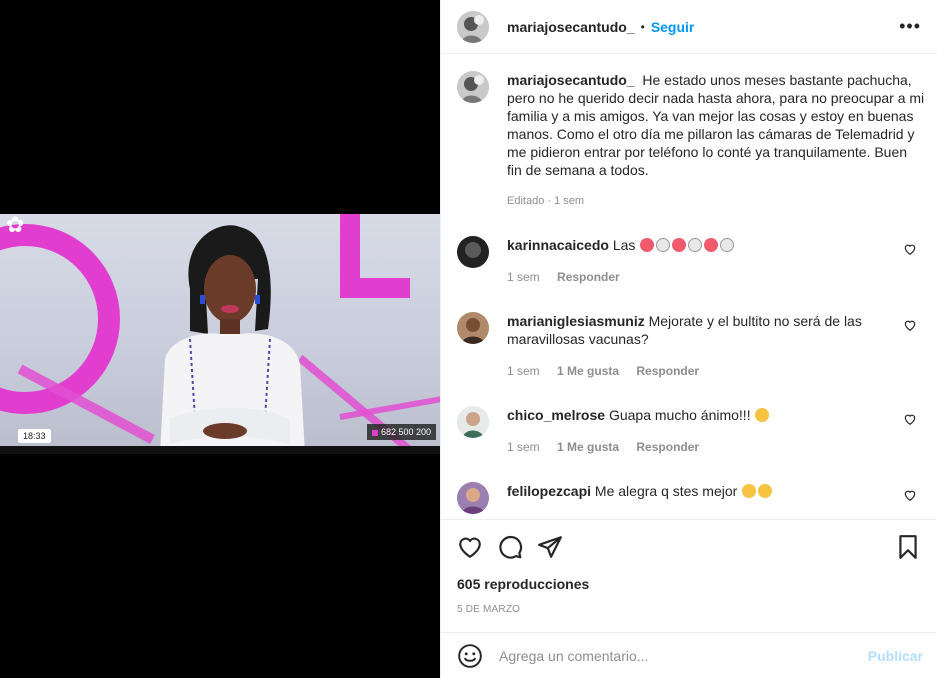  Describe the element at coordinates (683, 655) in the screenshot. I see `comment-input` at that location.